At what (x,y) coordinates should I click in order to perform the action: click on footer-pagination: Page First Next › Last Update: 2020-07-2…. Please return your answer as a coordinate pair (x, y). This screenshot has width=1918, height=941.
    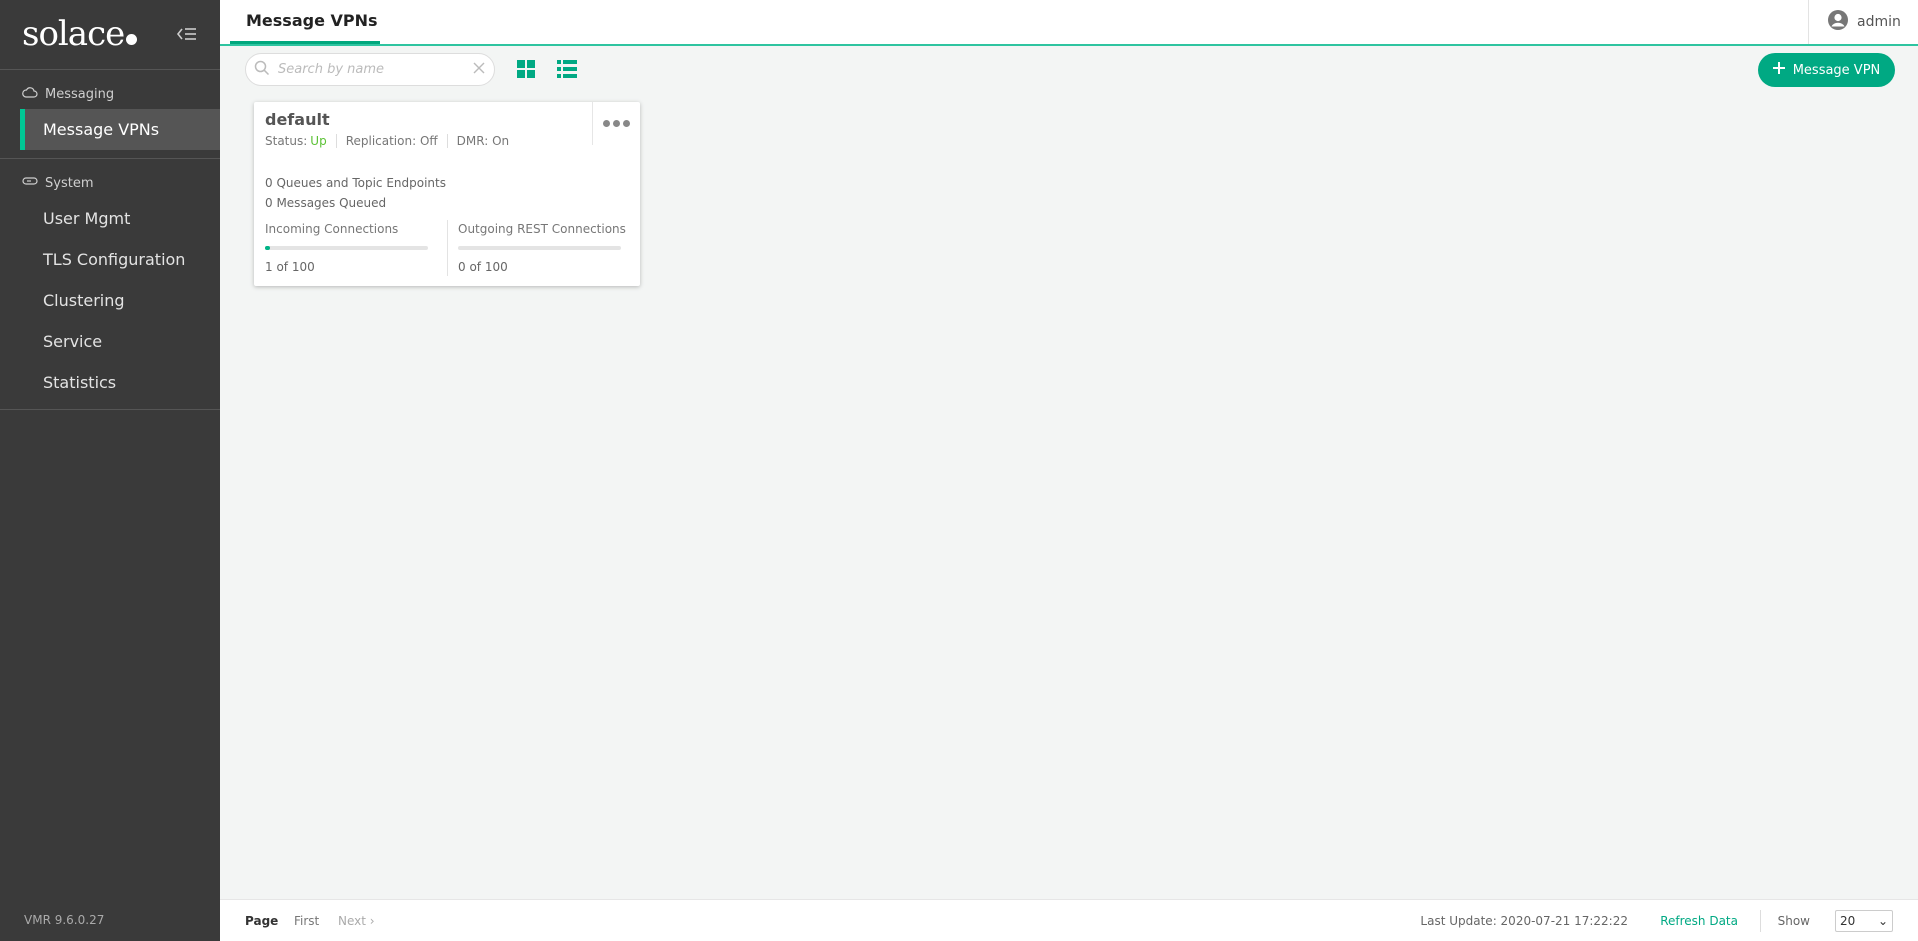
    Looking at the image, I should click on (1069, 920).